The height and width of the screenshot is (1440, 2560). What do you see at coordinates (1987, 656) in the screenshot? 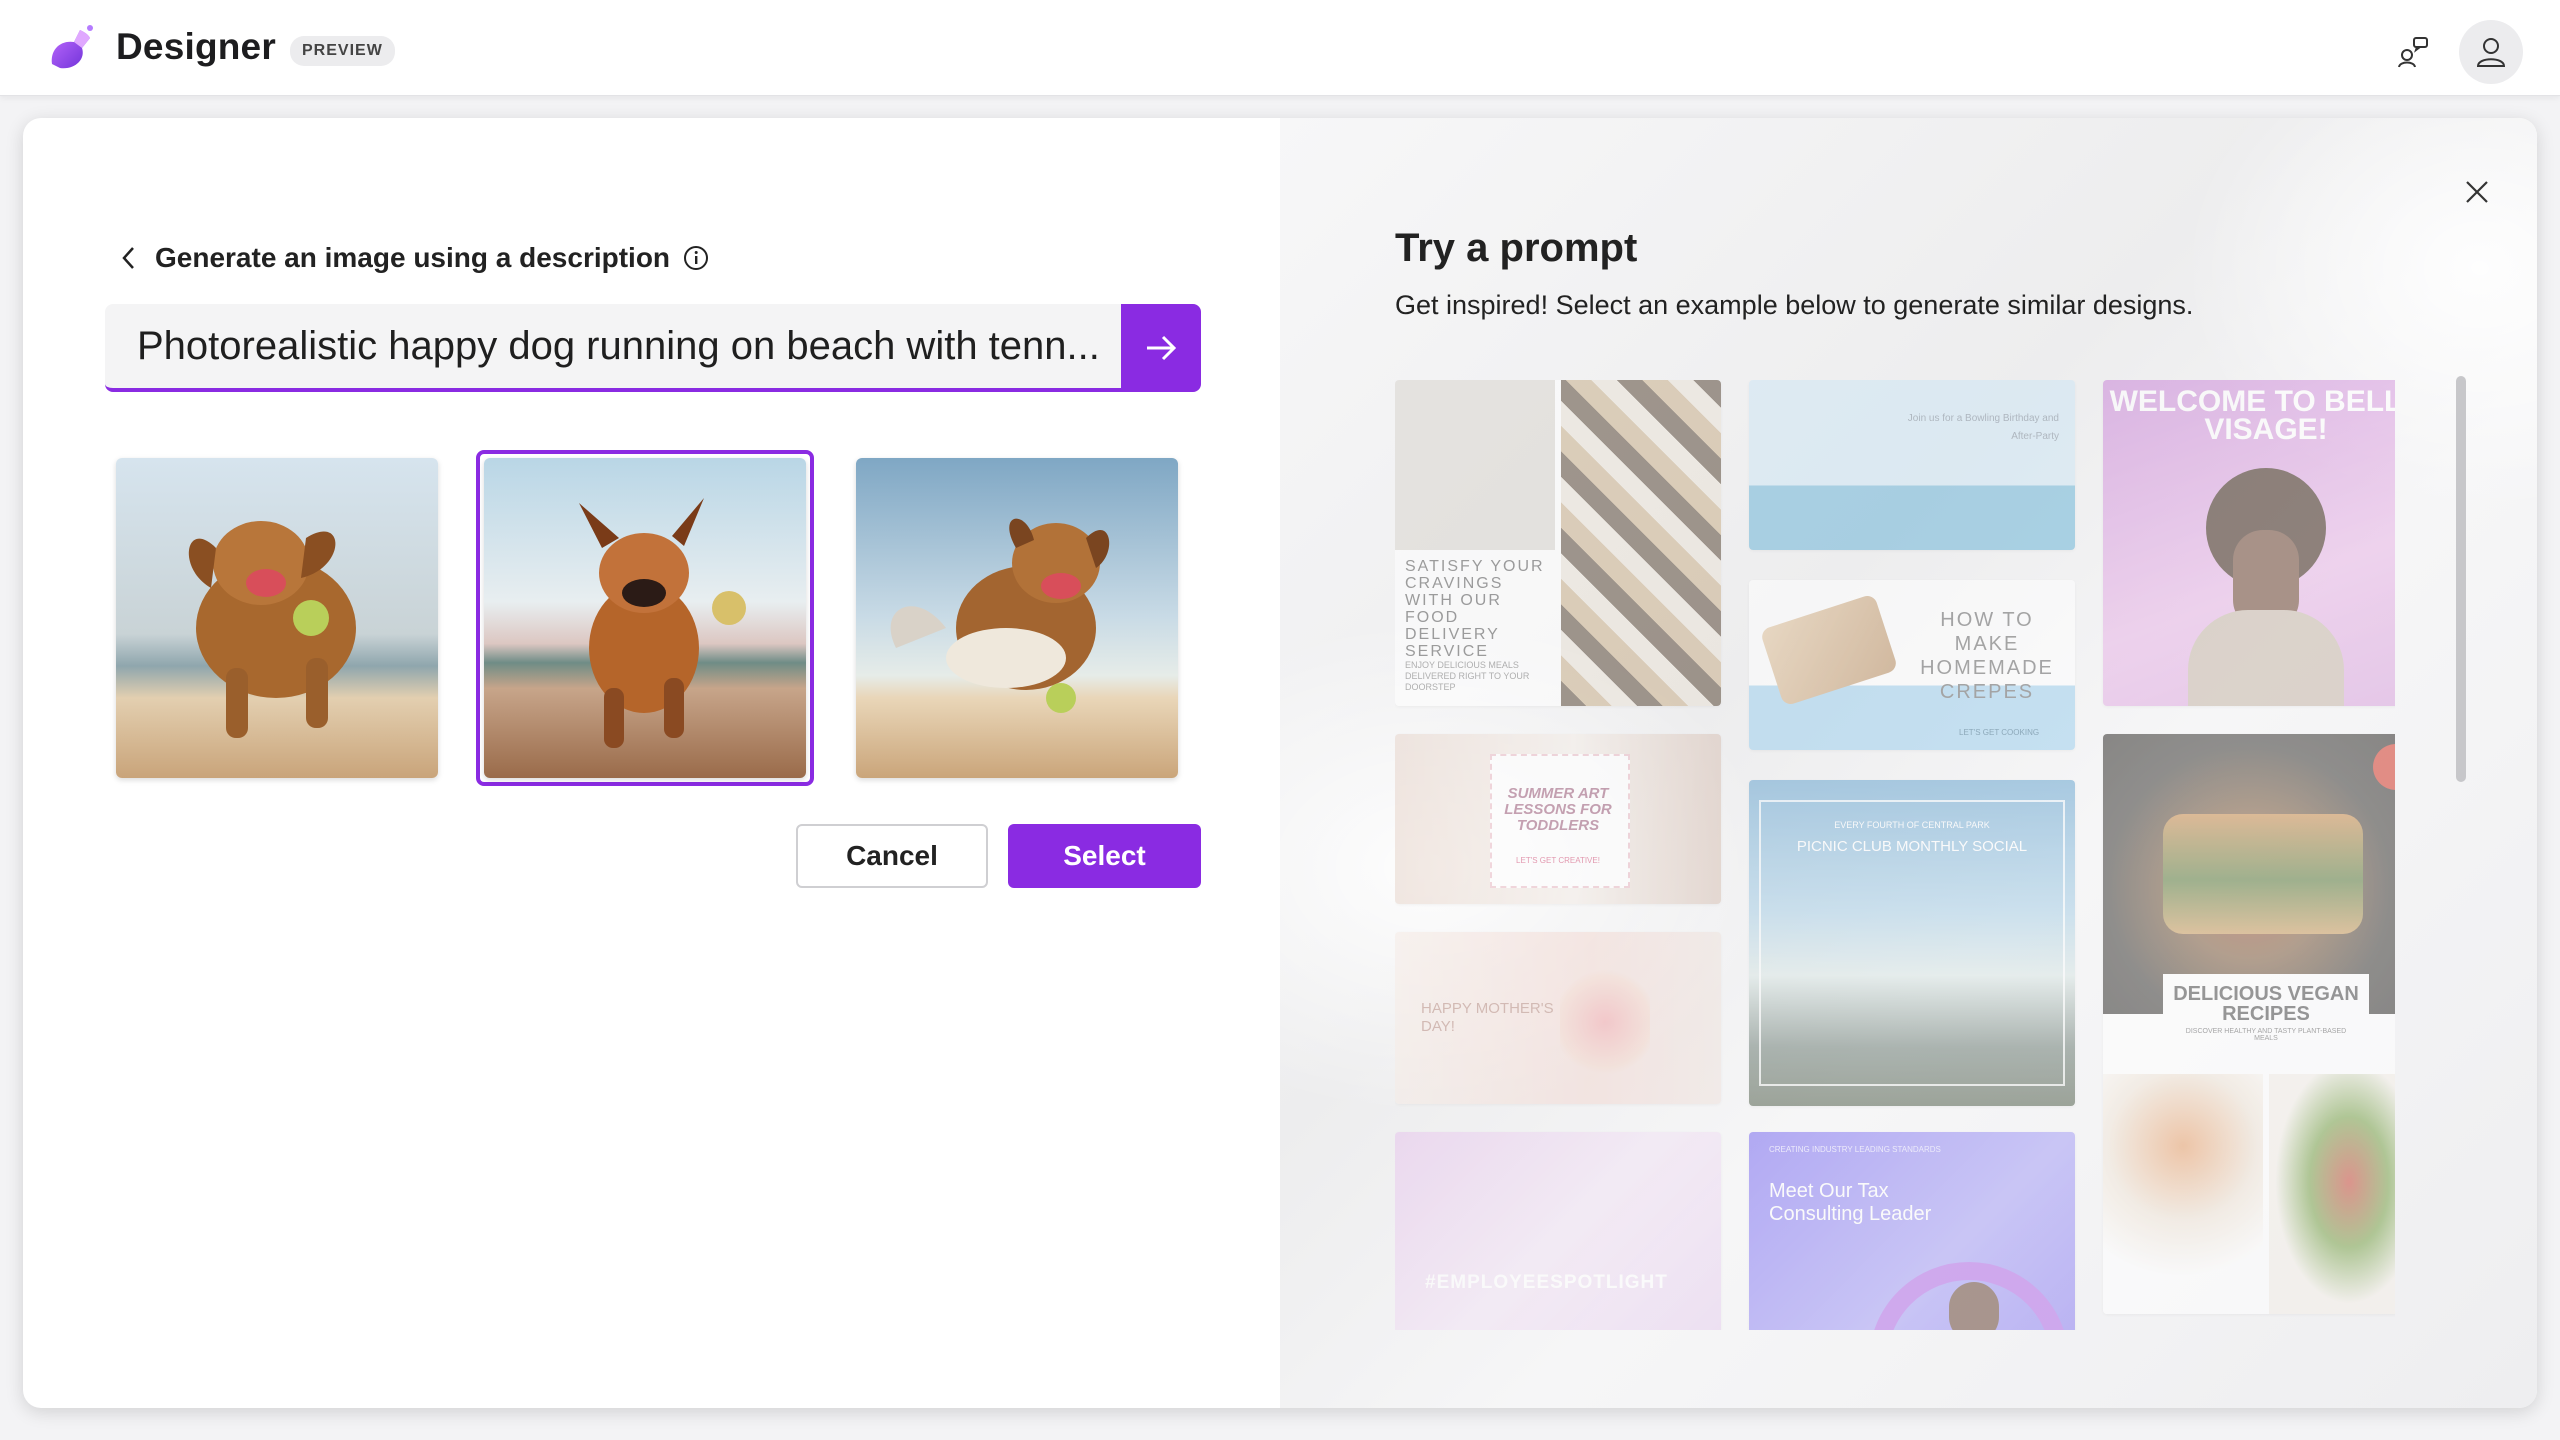
I see `card-text: HOW TO MAKE HOMEMADE CREPES` at bounding box center [1987, 656].